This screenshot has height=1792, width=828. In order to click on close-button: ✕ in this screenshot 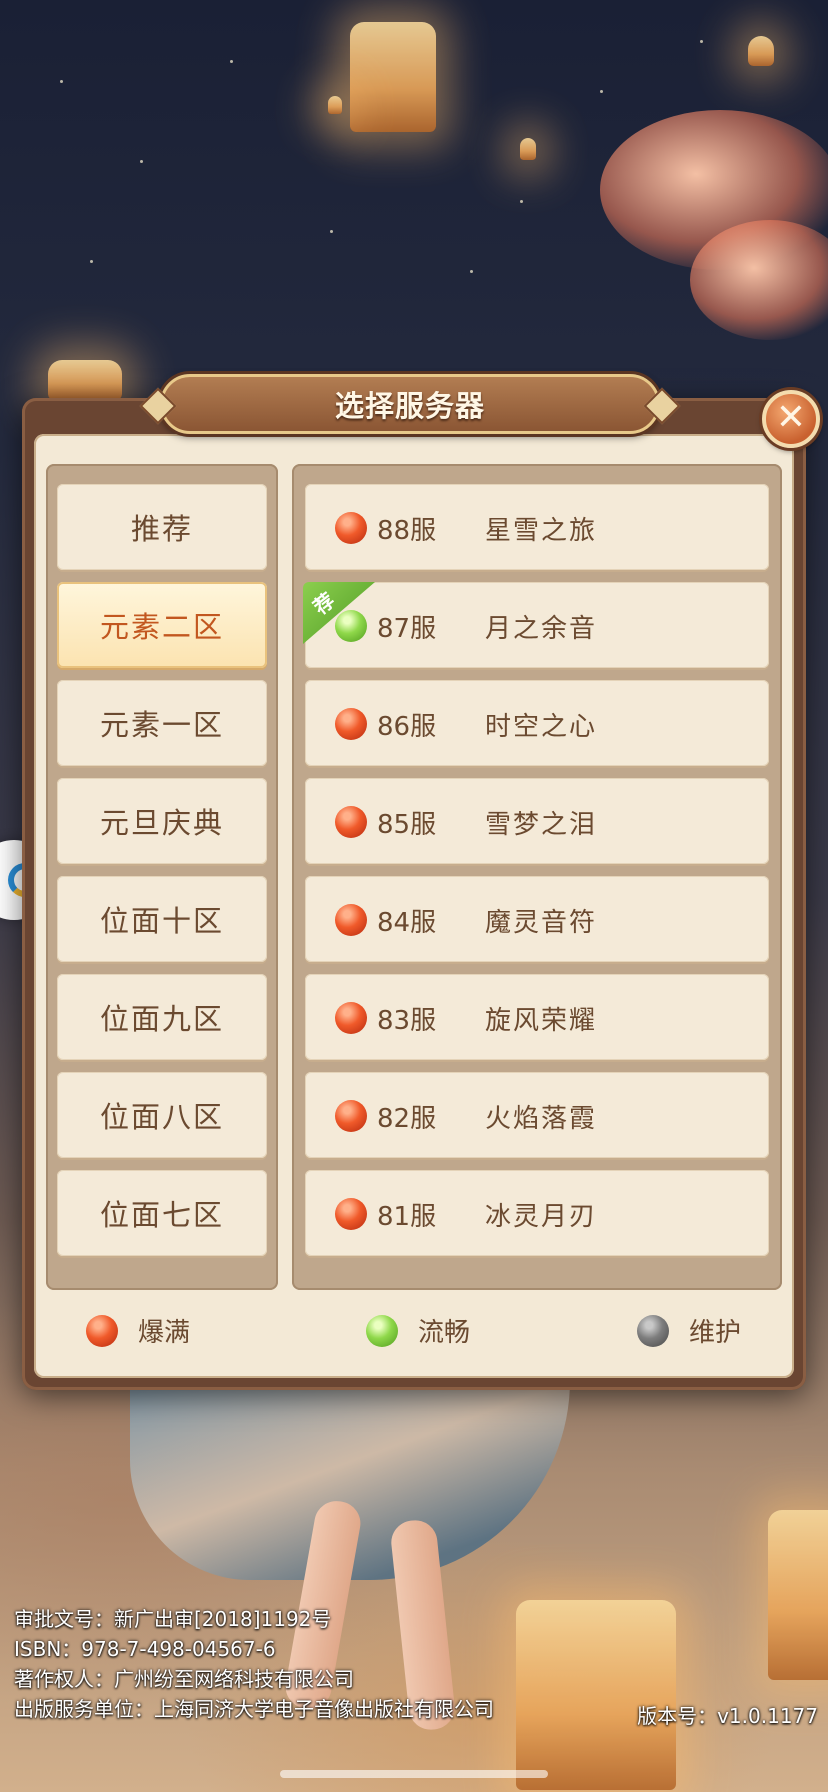, I will do `click(791, 419)`.